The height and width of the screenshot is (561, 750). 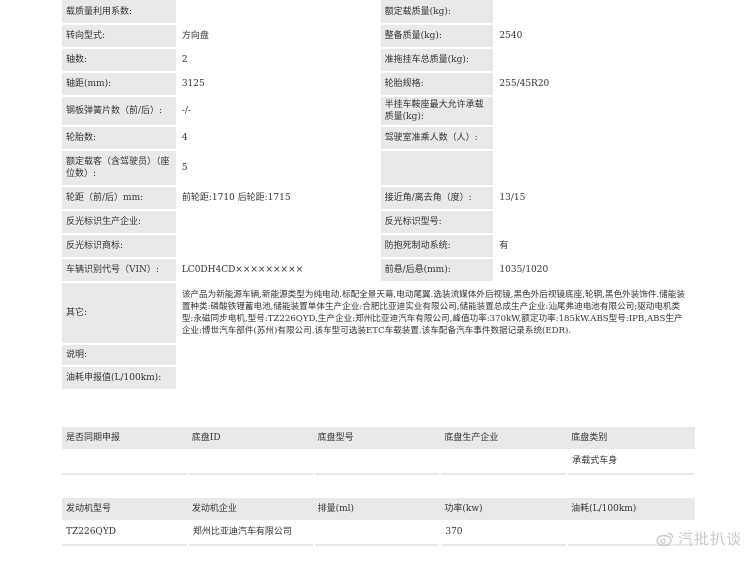 What do you see at coordinates (251, 532) in the screenshot?
I see `engine-cell: 郑州比亚迪汽车有限公司` at bounding box center [251, 532].